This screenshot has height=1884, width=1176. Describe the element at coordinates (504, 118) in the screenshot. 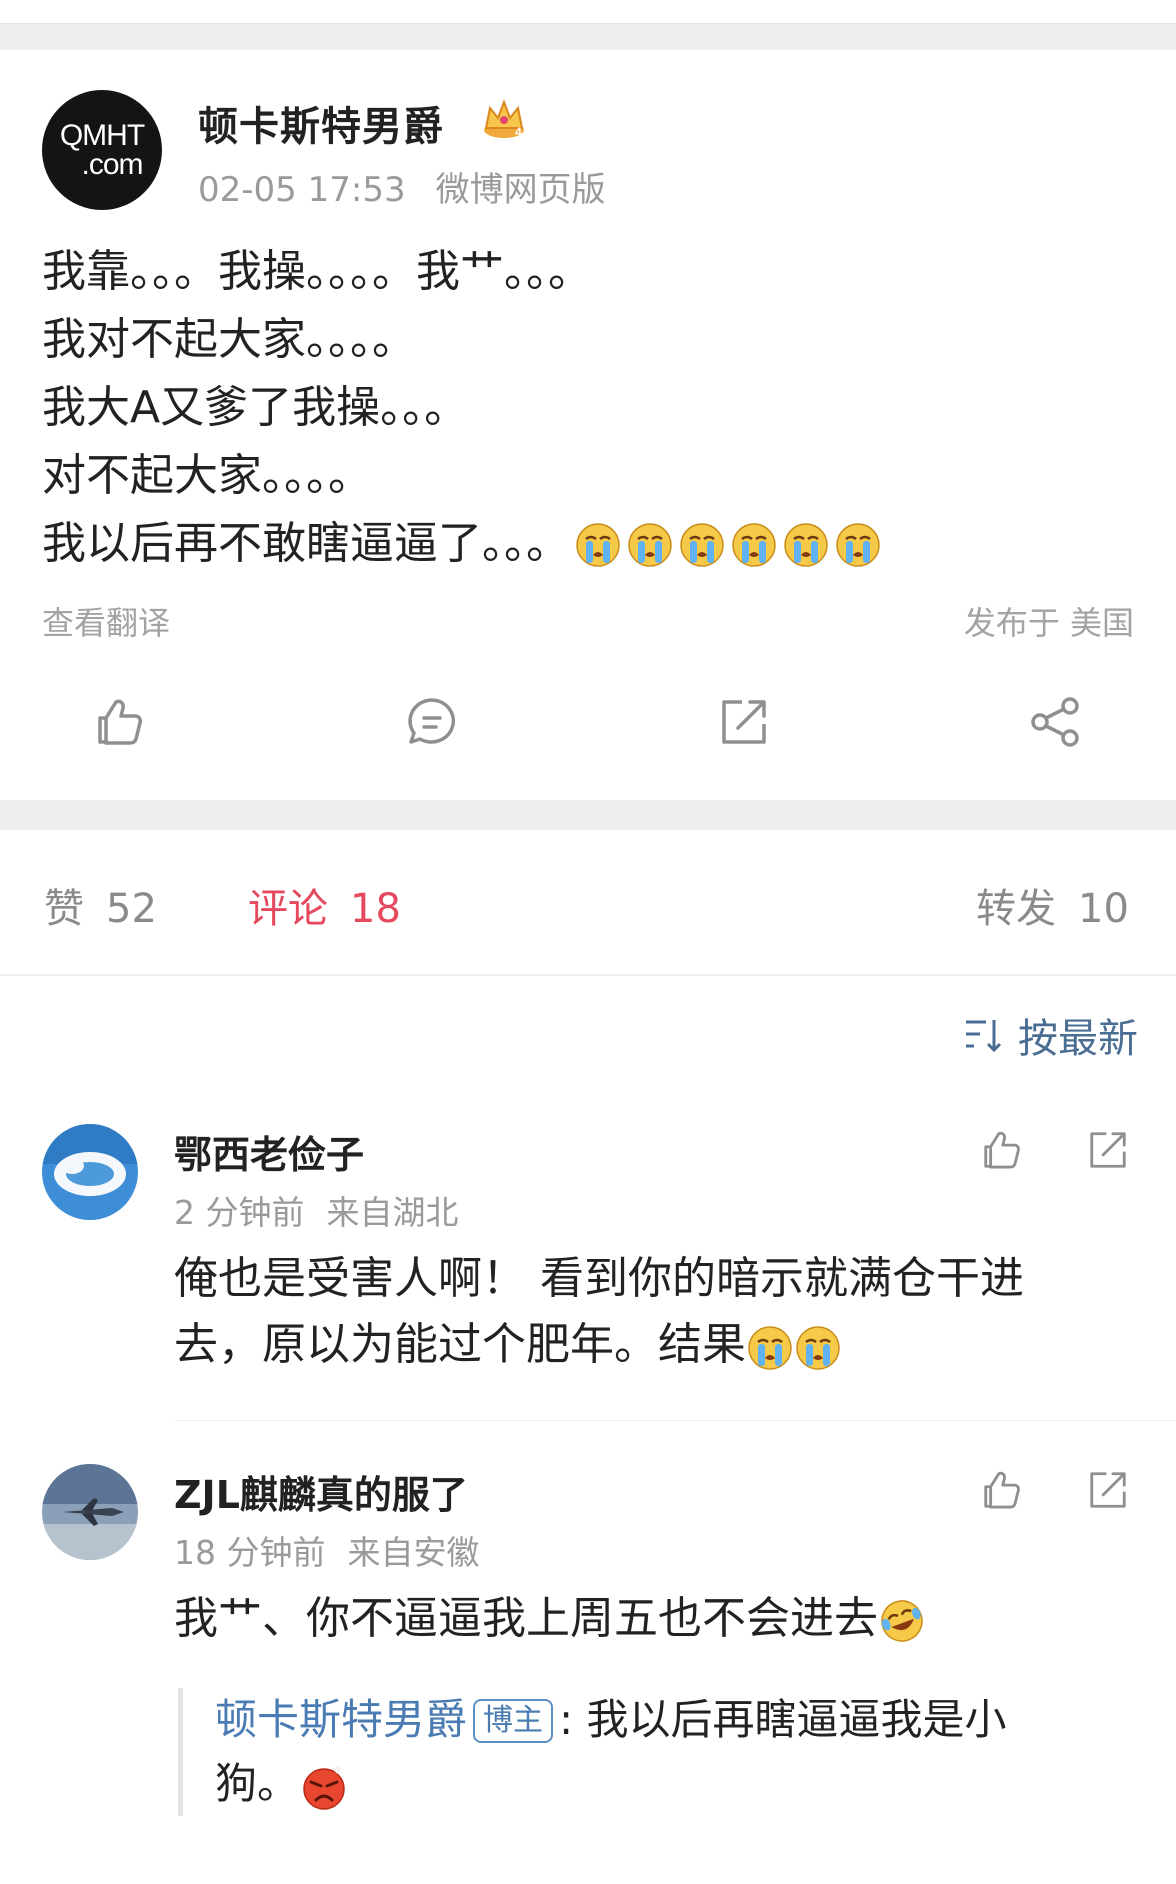

I see `crown-icon: 4` at that location.